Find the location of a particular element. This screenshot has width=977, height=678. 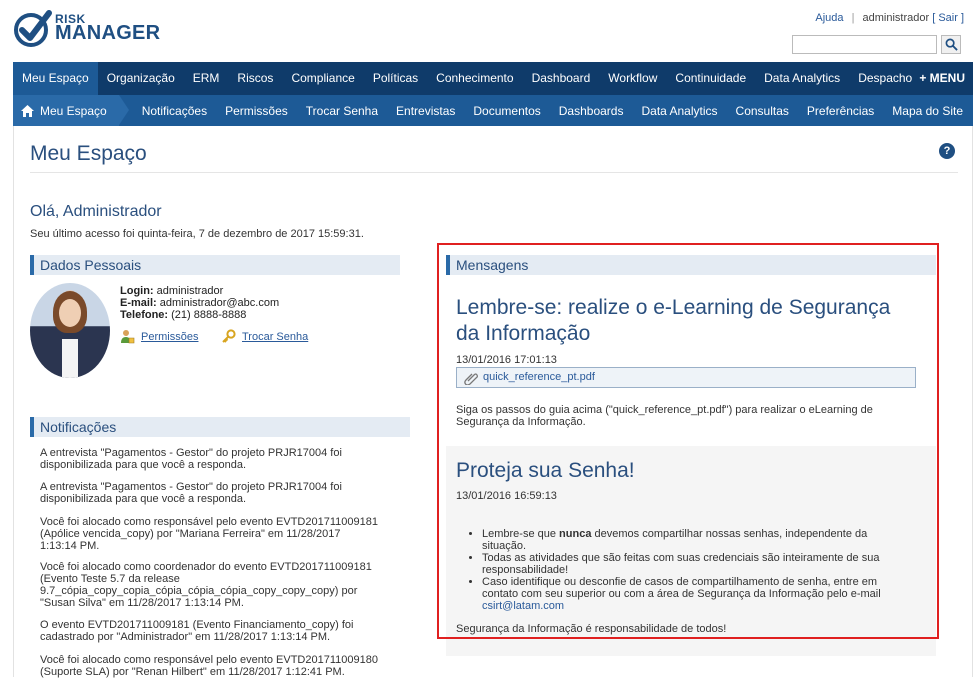

logo-text-bottom: MANAGER is located at coordinates (108, 33).